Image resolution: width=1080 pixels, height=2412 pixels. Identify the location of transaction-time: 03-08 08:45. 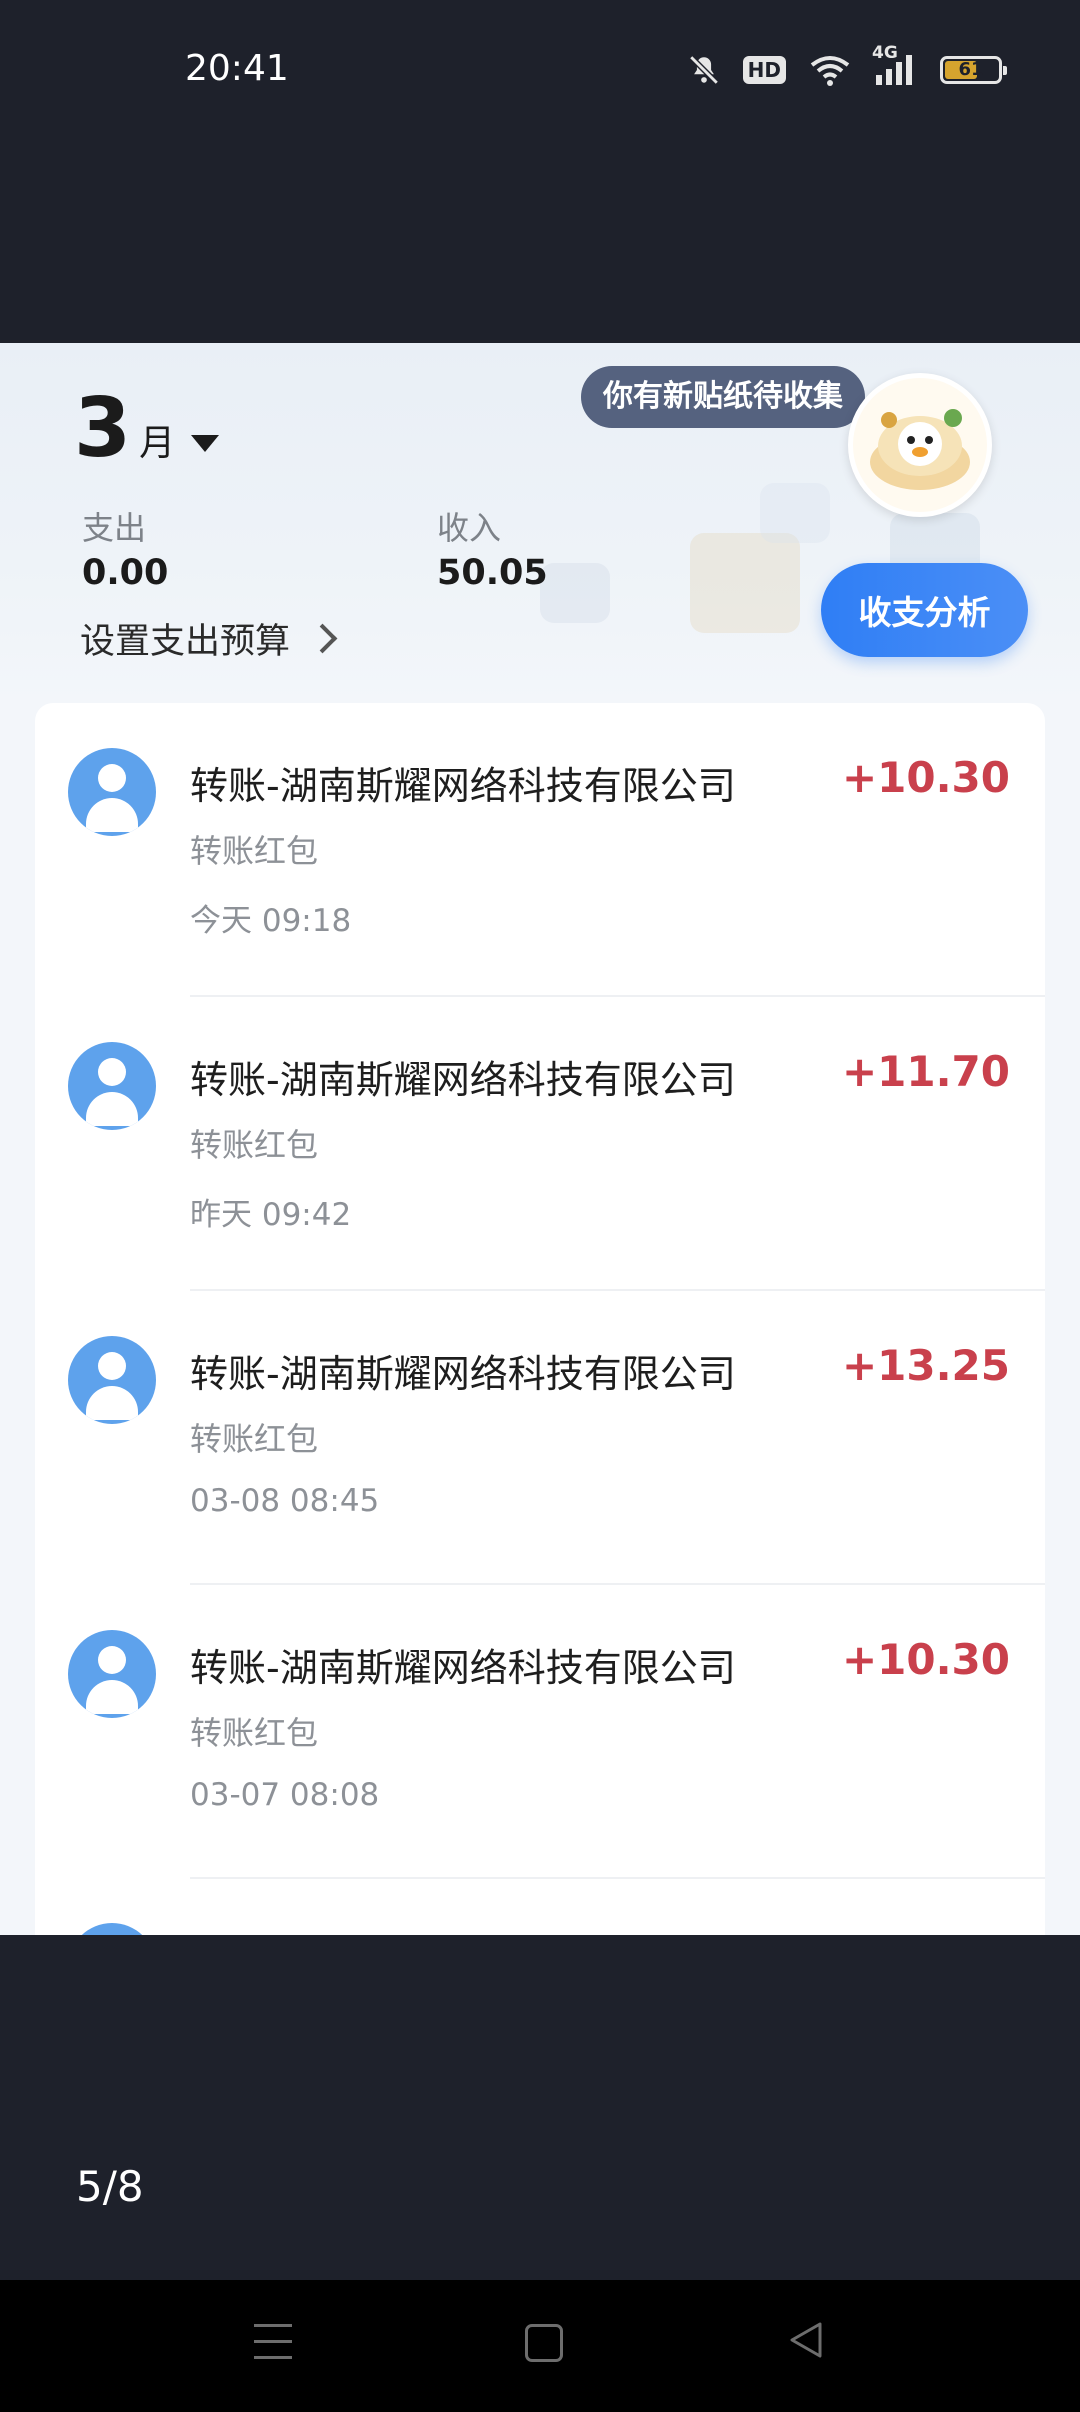
(285, 1501).